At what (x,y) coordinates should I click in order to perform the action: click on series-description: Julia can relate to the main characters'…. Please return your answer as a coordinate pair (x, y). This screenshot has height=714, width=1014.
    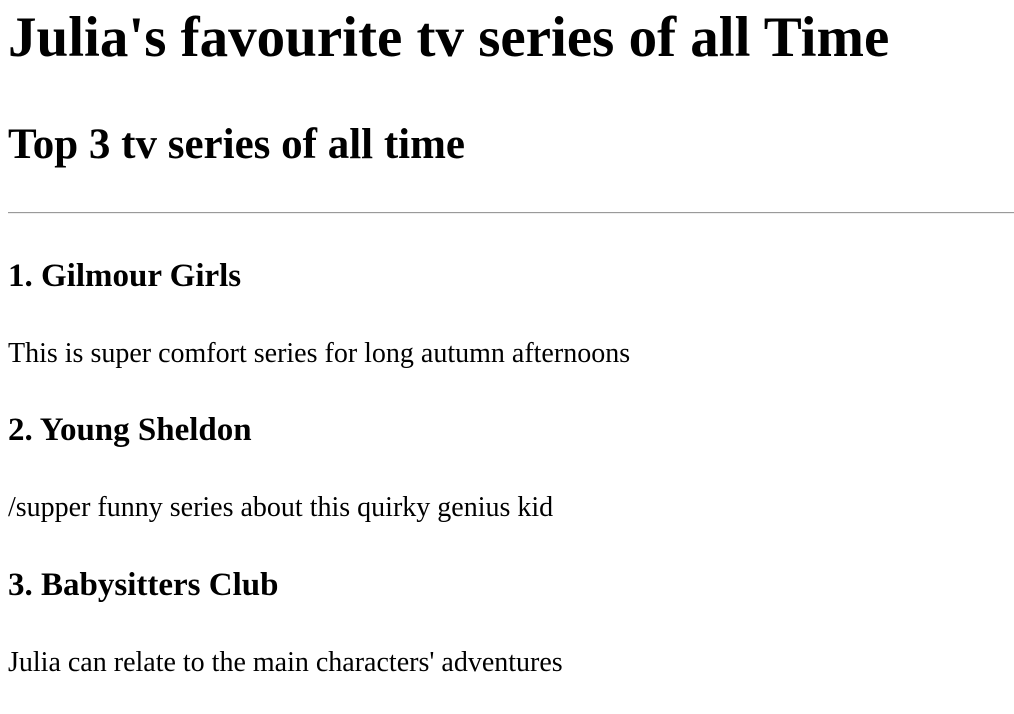
    Looking at the image, I should click on (285, 662).